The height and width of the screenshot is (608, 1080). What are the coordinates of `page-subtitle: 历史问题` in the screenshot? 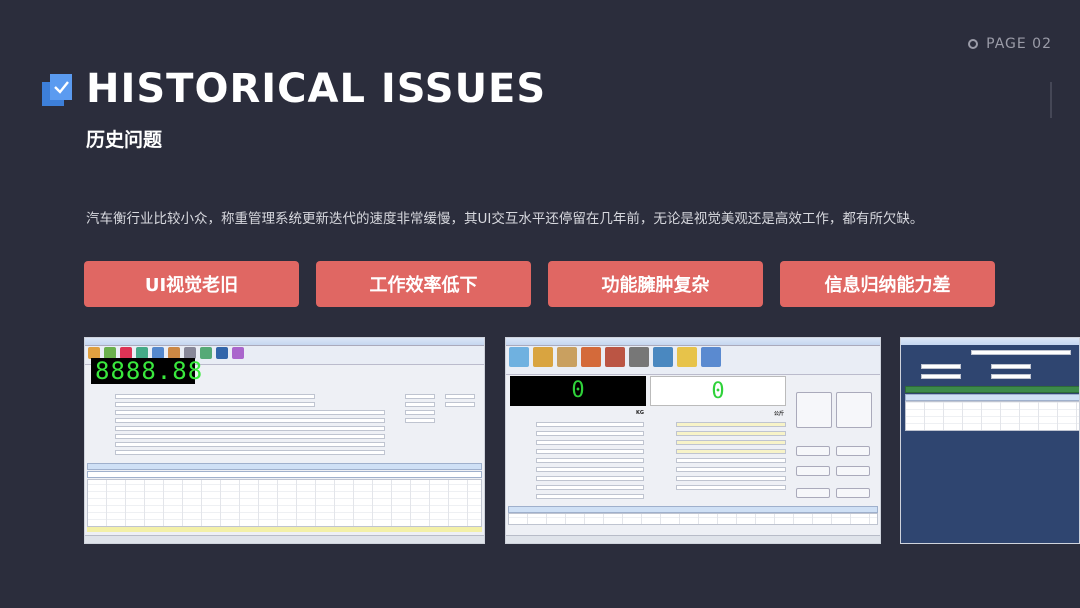 It's located at (124, 140).